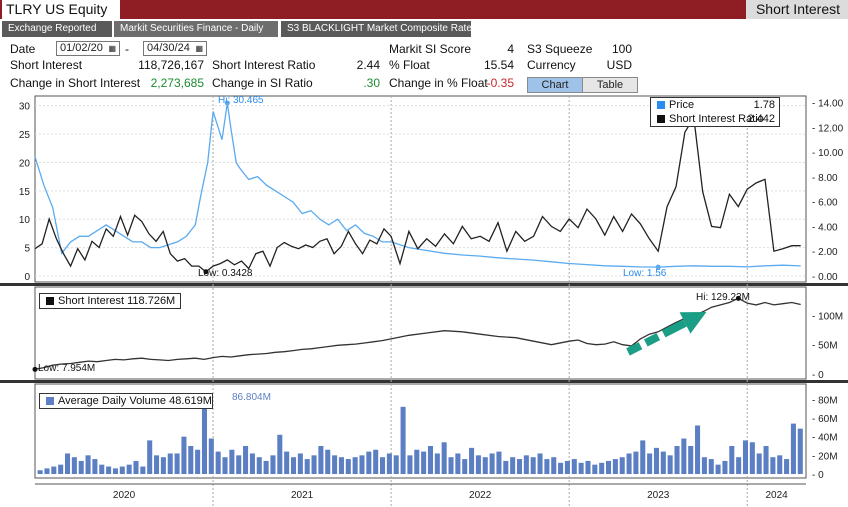 The height and width of the screenshot is (507, 848). What do you see at coordinates (828, 153) in the screenshot?
I see `right-tick-label: - 10.00` at bounding box center [828, 153].